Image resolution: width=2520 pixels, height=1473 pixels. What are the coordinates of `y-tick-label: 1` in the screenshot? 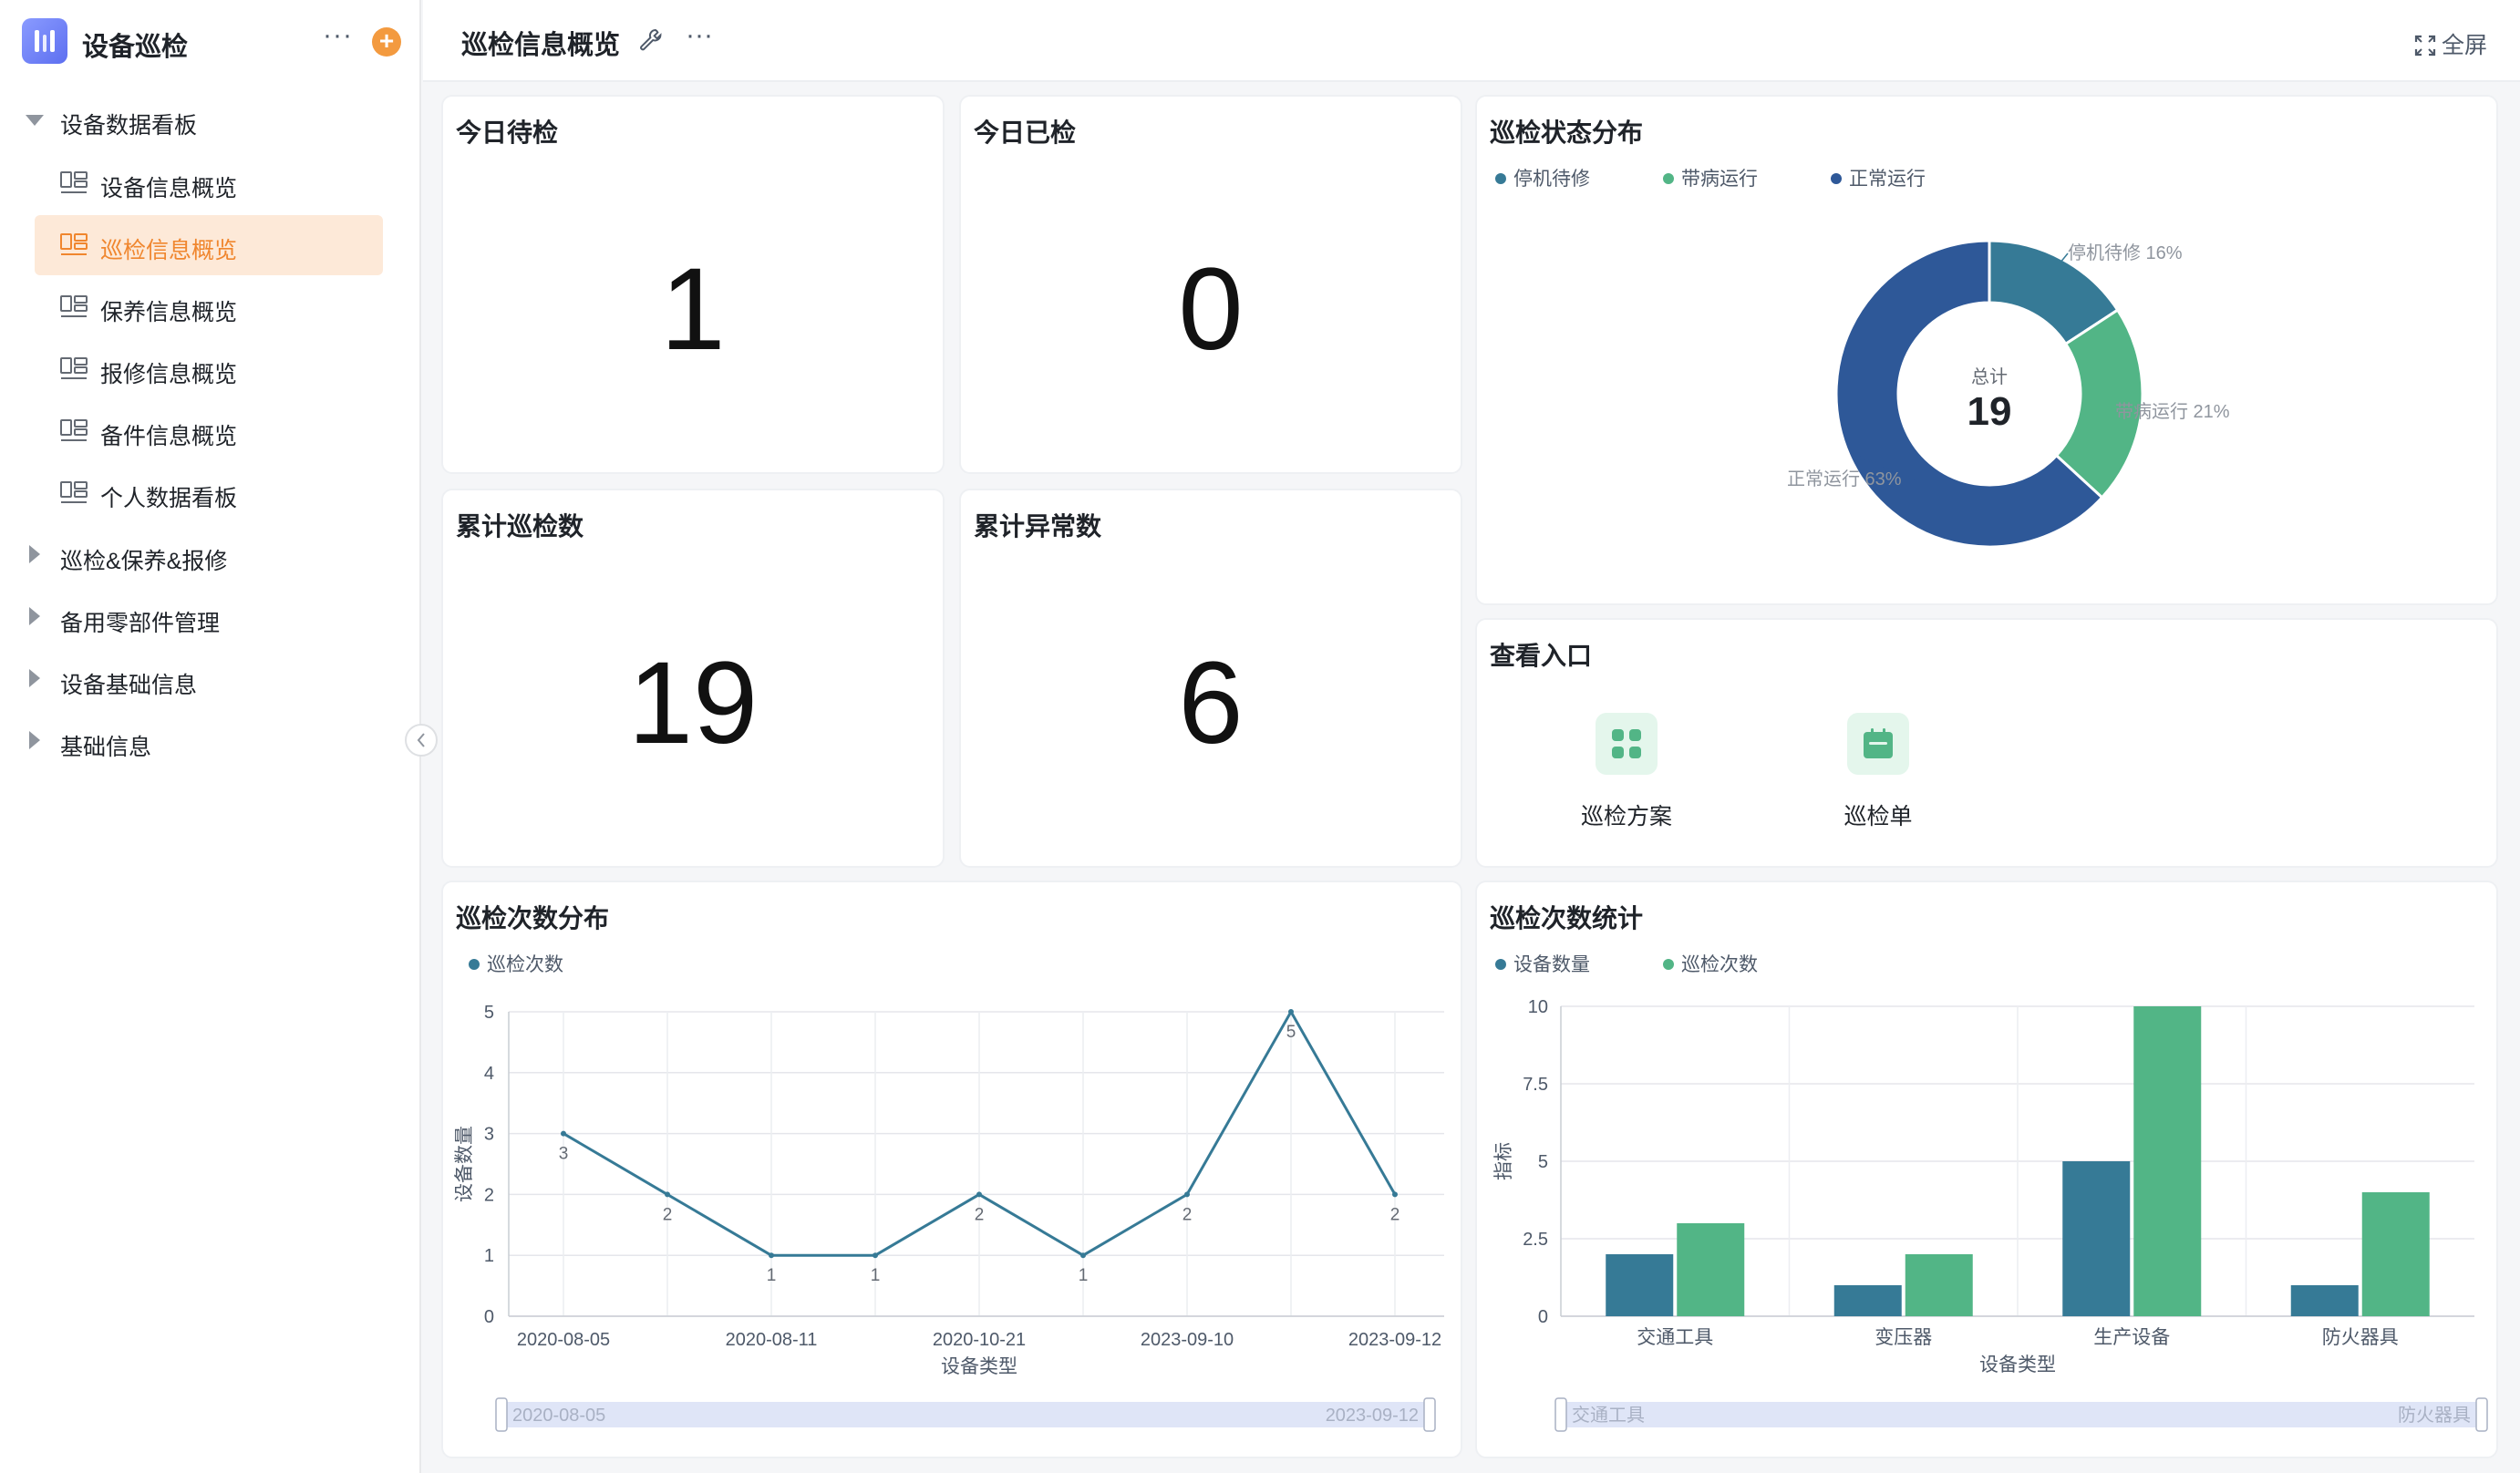 It's located at (489, 1256).